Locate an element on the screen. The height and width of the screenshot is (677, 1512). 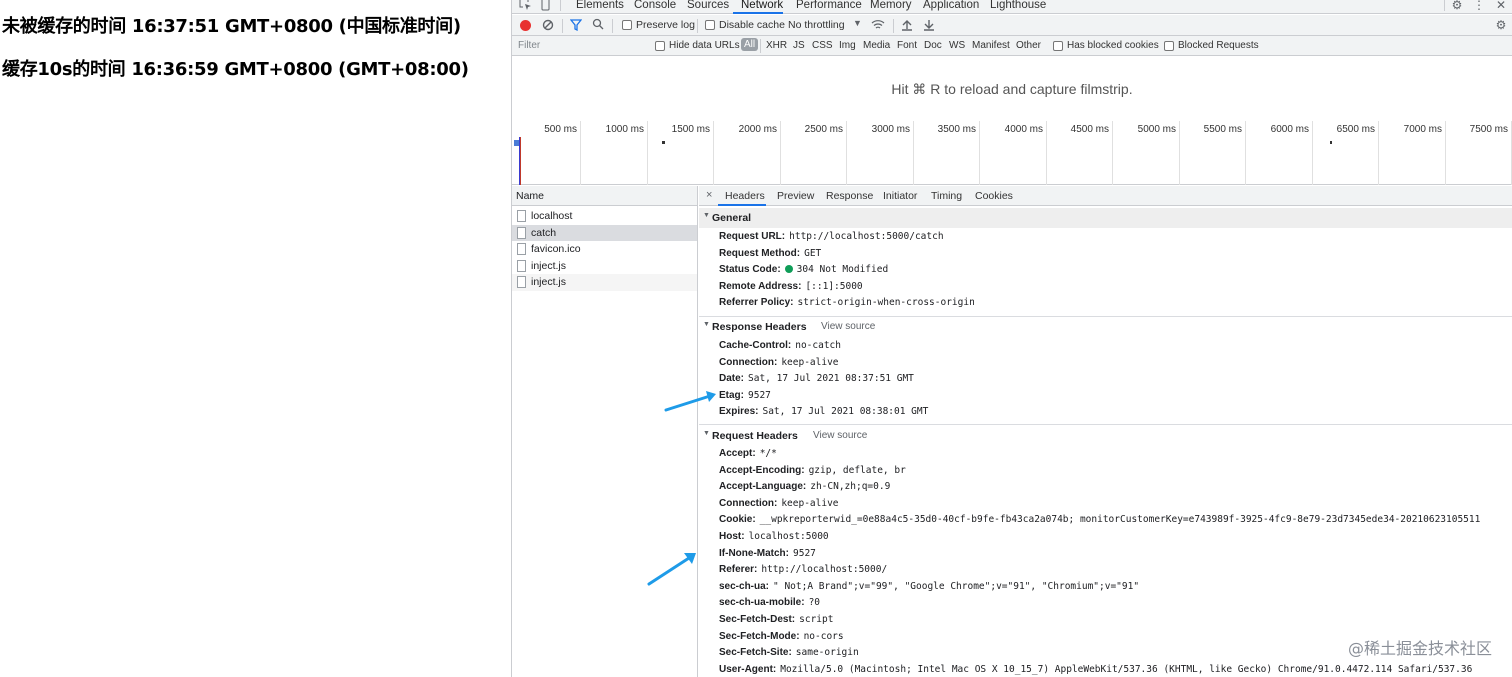
type-filter-xhr: XHR is located at coordinates (776, 45).